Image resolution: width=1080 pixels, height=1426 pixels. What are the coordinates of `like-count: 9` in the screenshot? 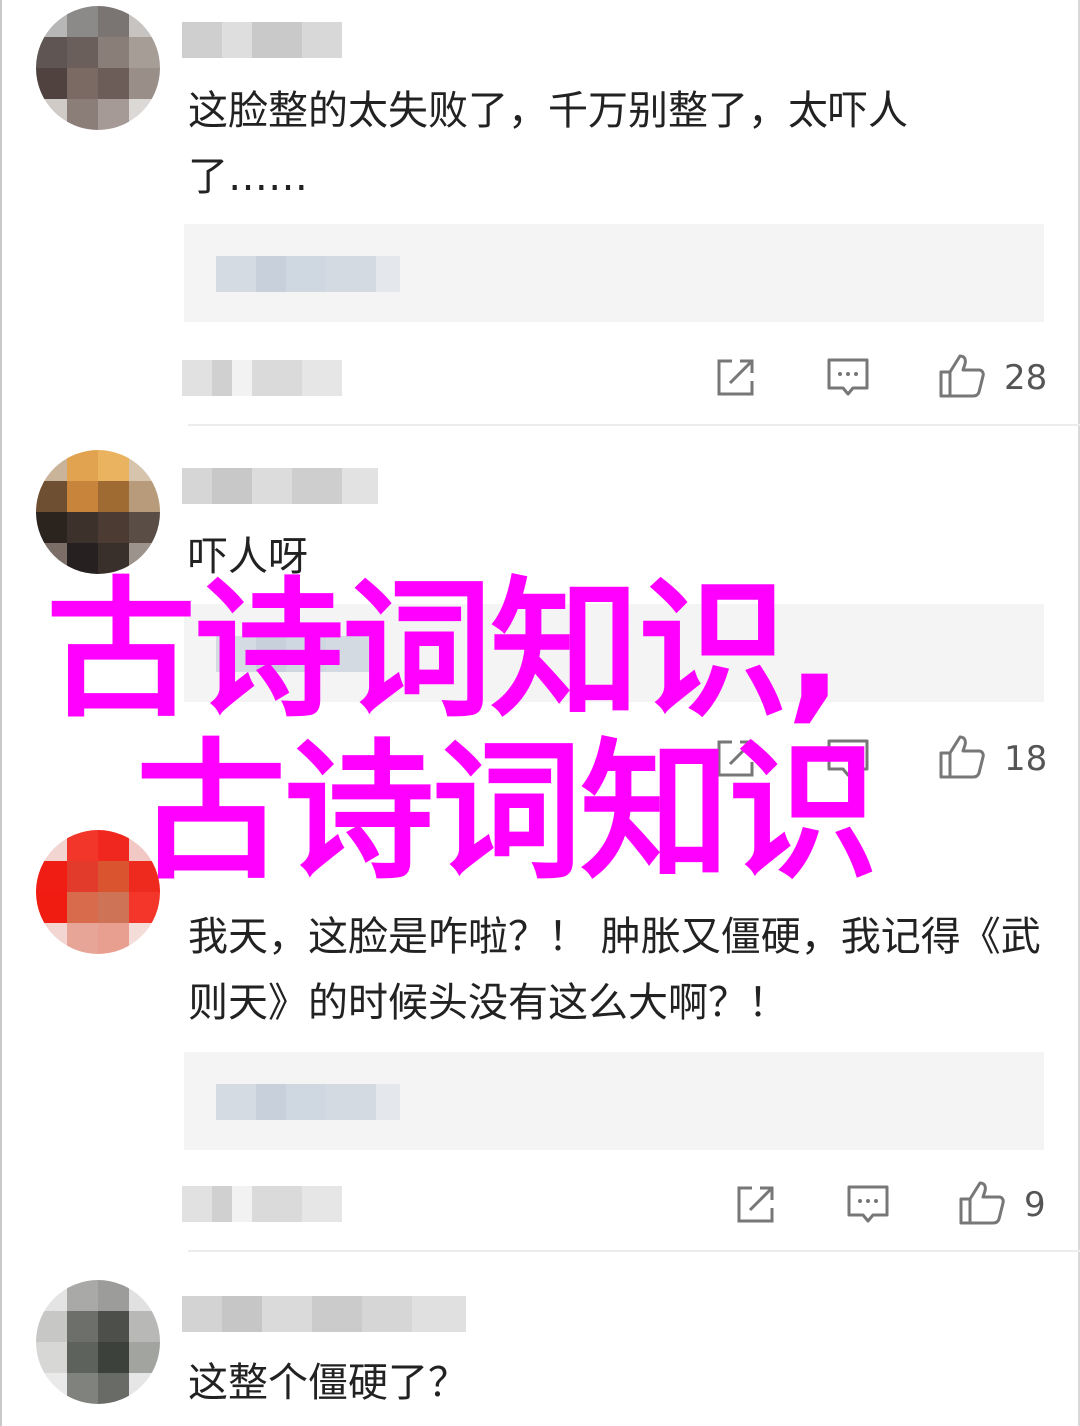 It's located at (1035, 1205).